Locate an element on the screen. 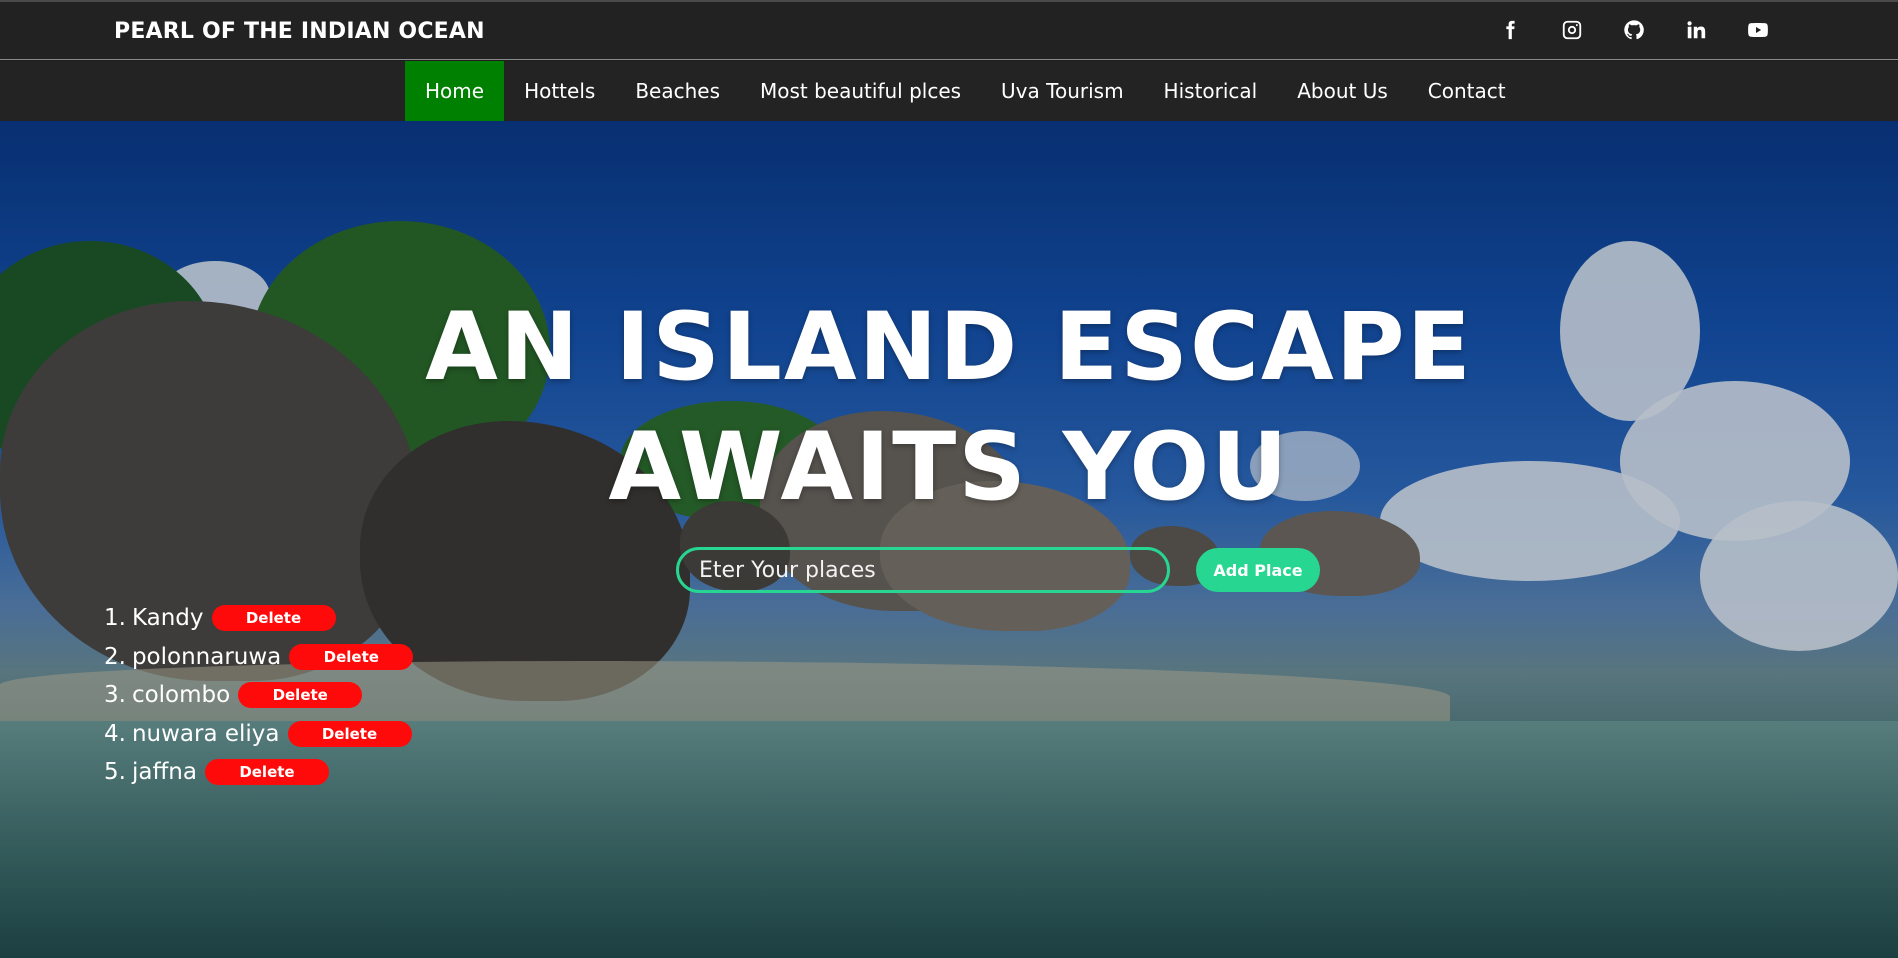 The height and width of the screenshot is (958, 1898). nav-item-about-us: About Us is located at coordinates (1342, 91).